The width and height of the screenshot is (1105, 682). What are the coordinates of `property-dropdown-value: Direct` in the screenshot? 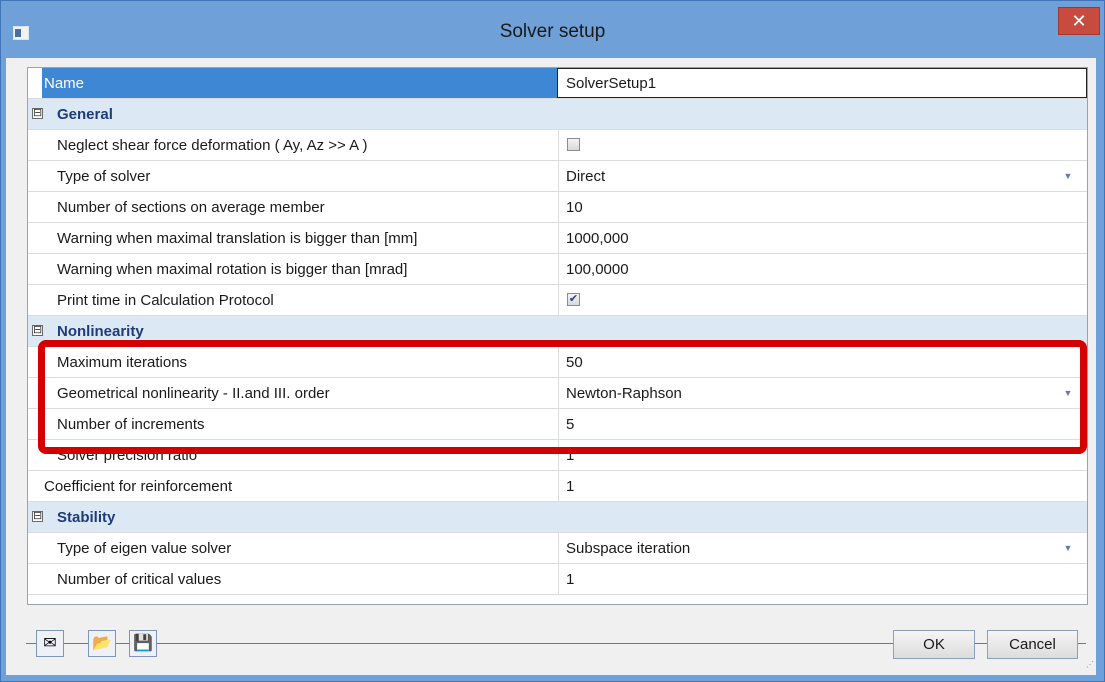 It's located at (585, 176).